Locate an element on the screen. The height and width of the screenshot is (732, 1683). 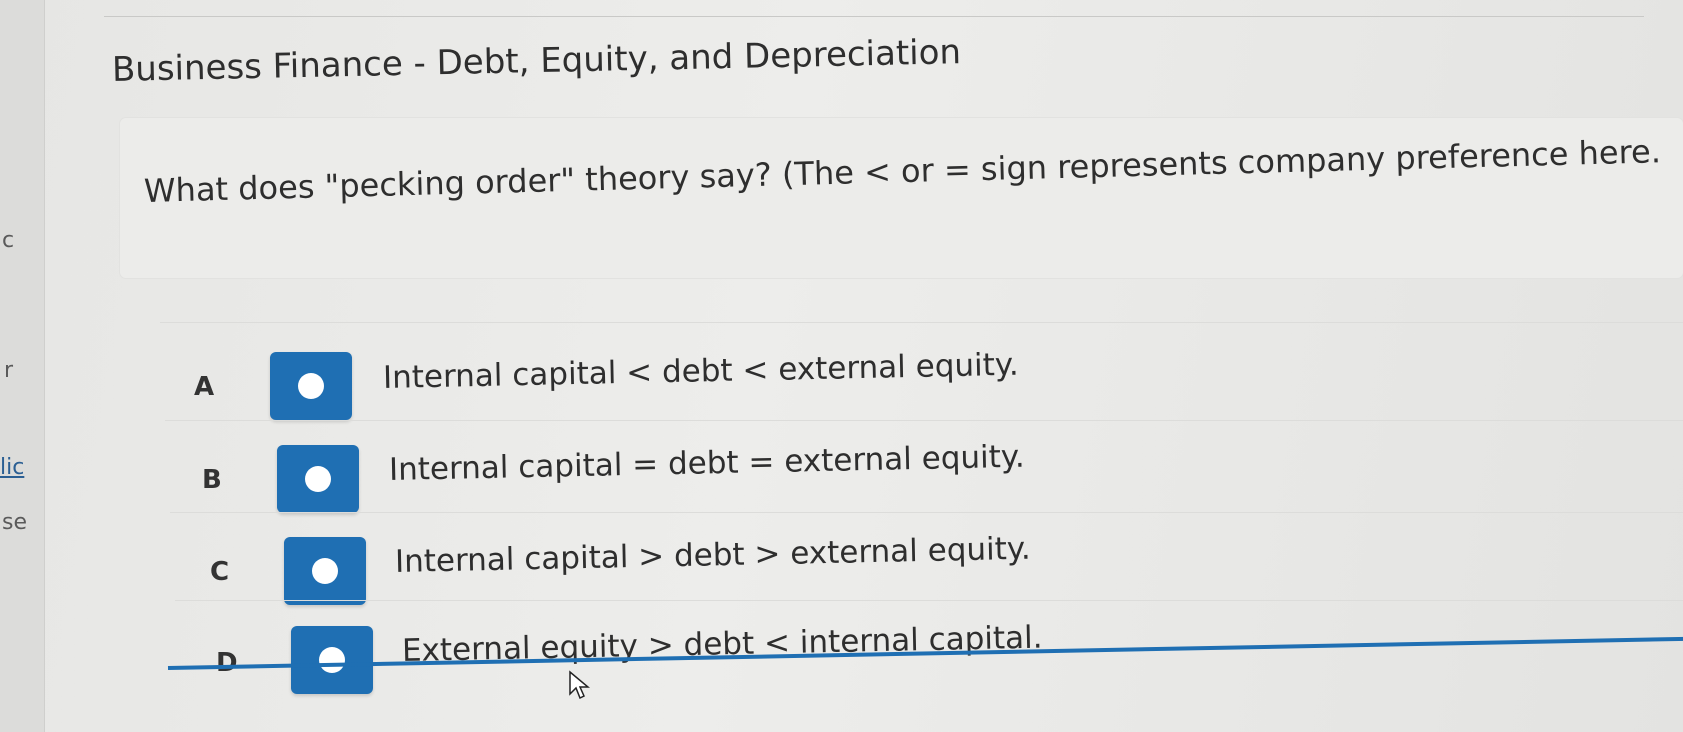
option-letter-c: C is located at coordinates (220, 572).